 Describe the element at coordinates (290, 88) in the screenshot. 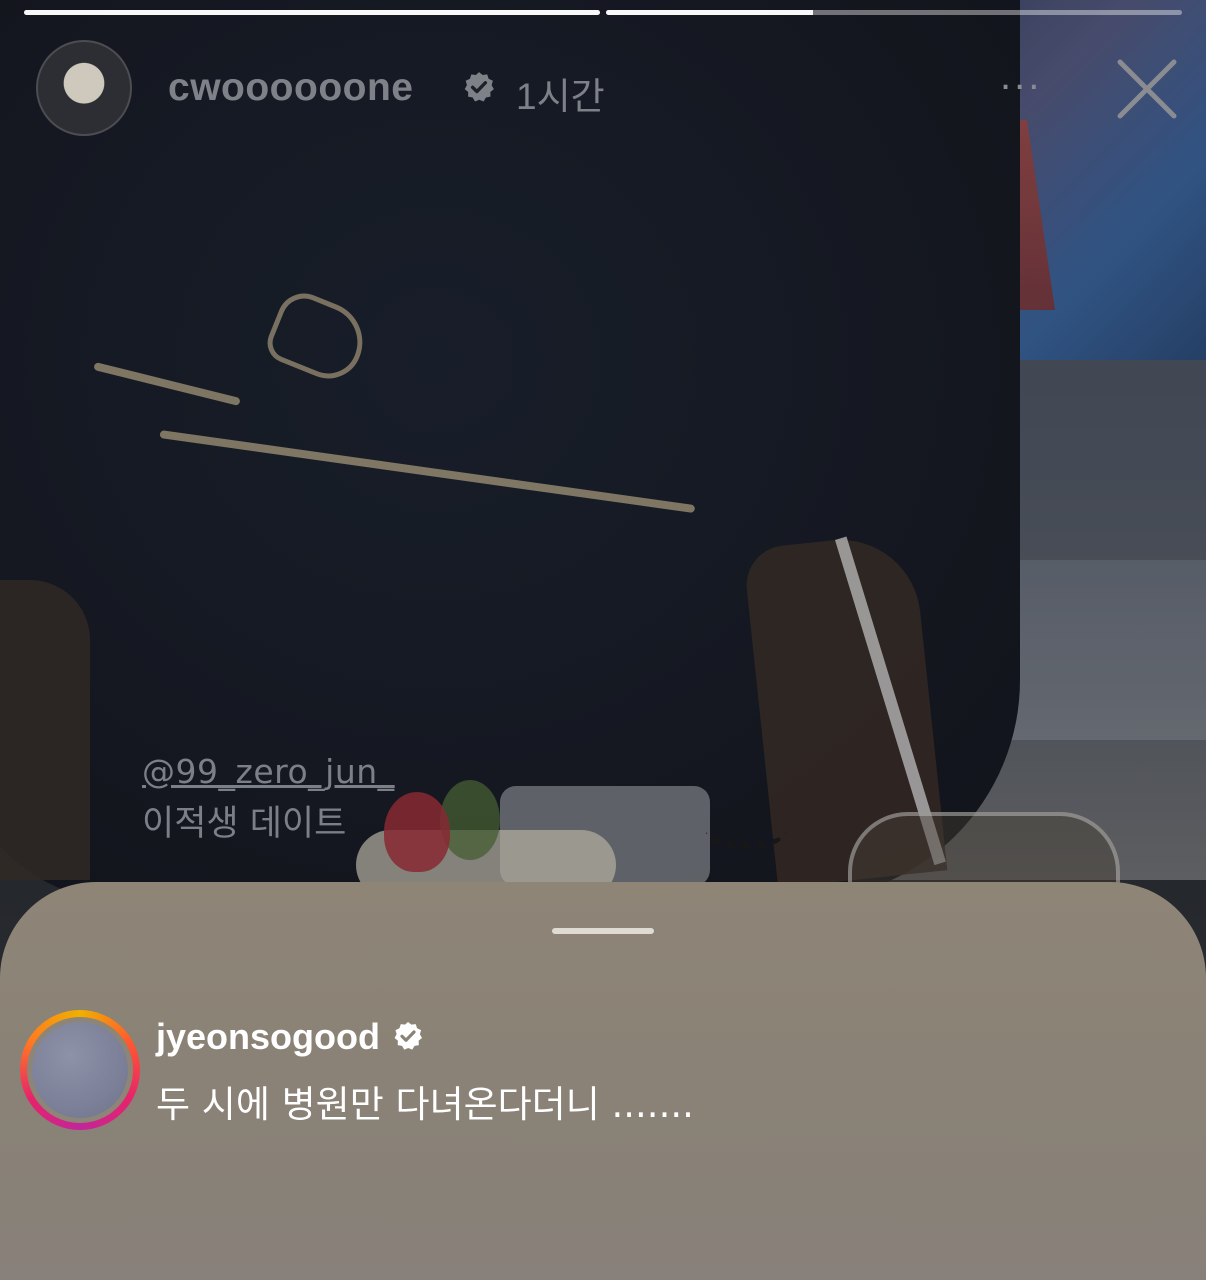

I see `story-username: cwoooooone` at that location.